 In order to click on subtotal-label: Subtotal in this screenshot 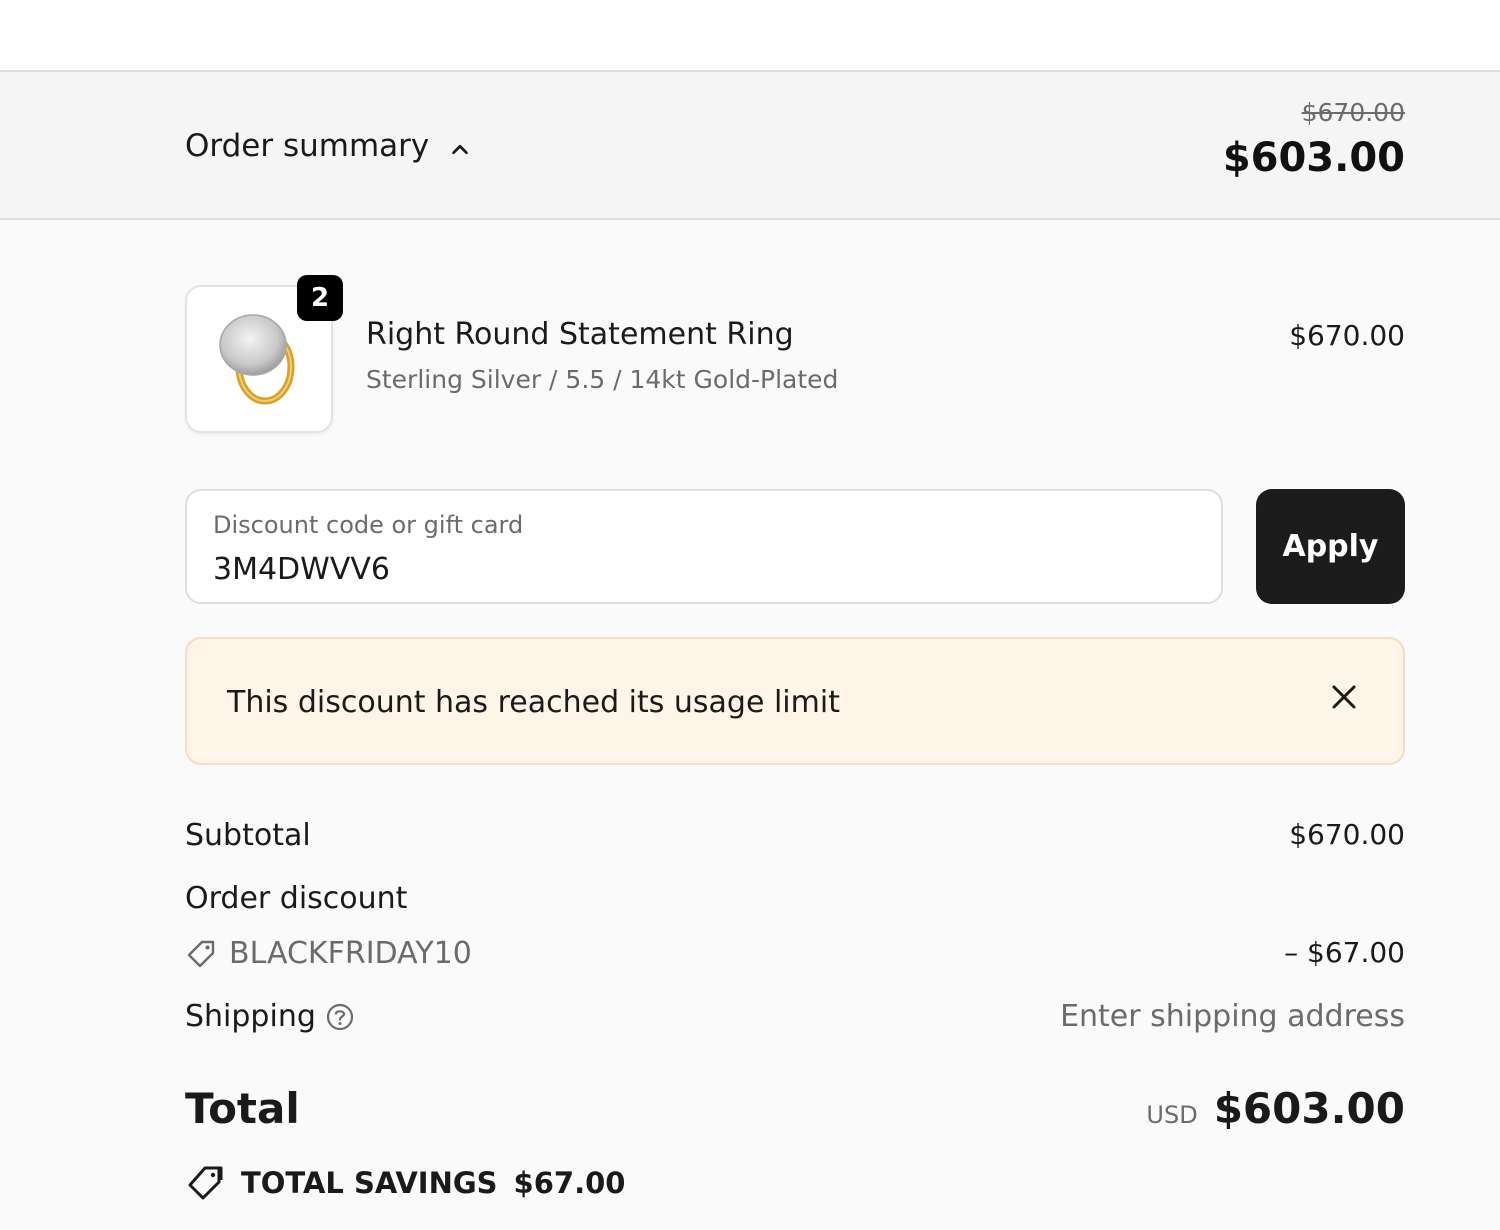, I will do `click(248, 835)`.